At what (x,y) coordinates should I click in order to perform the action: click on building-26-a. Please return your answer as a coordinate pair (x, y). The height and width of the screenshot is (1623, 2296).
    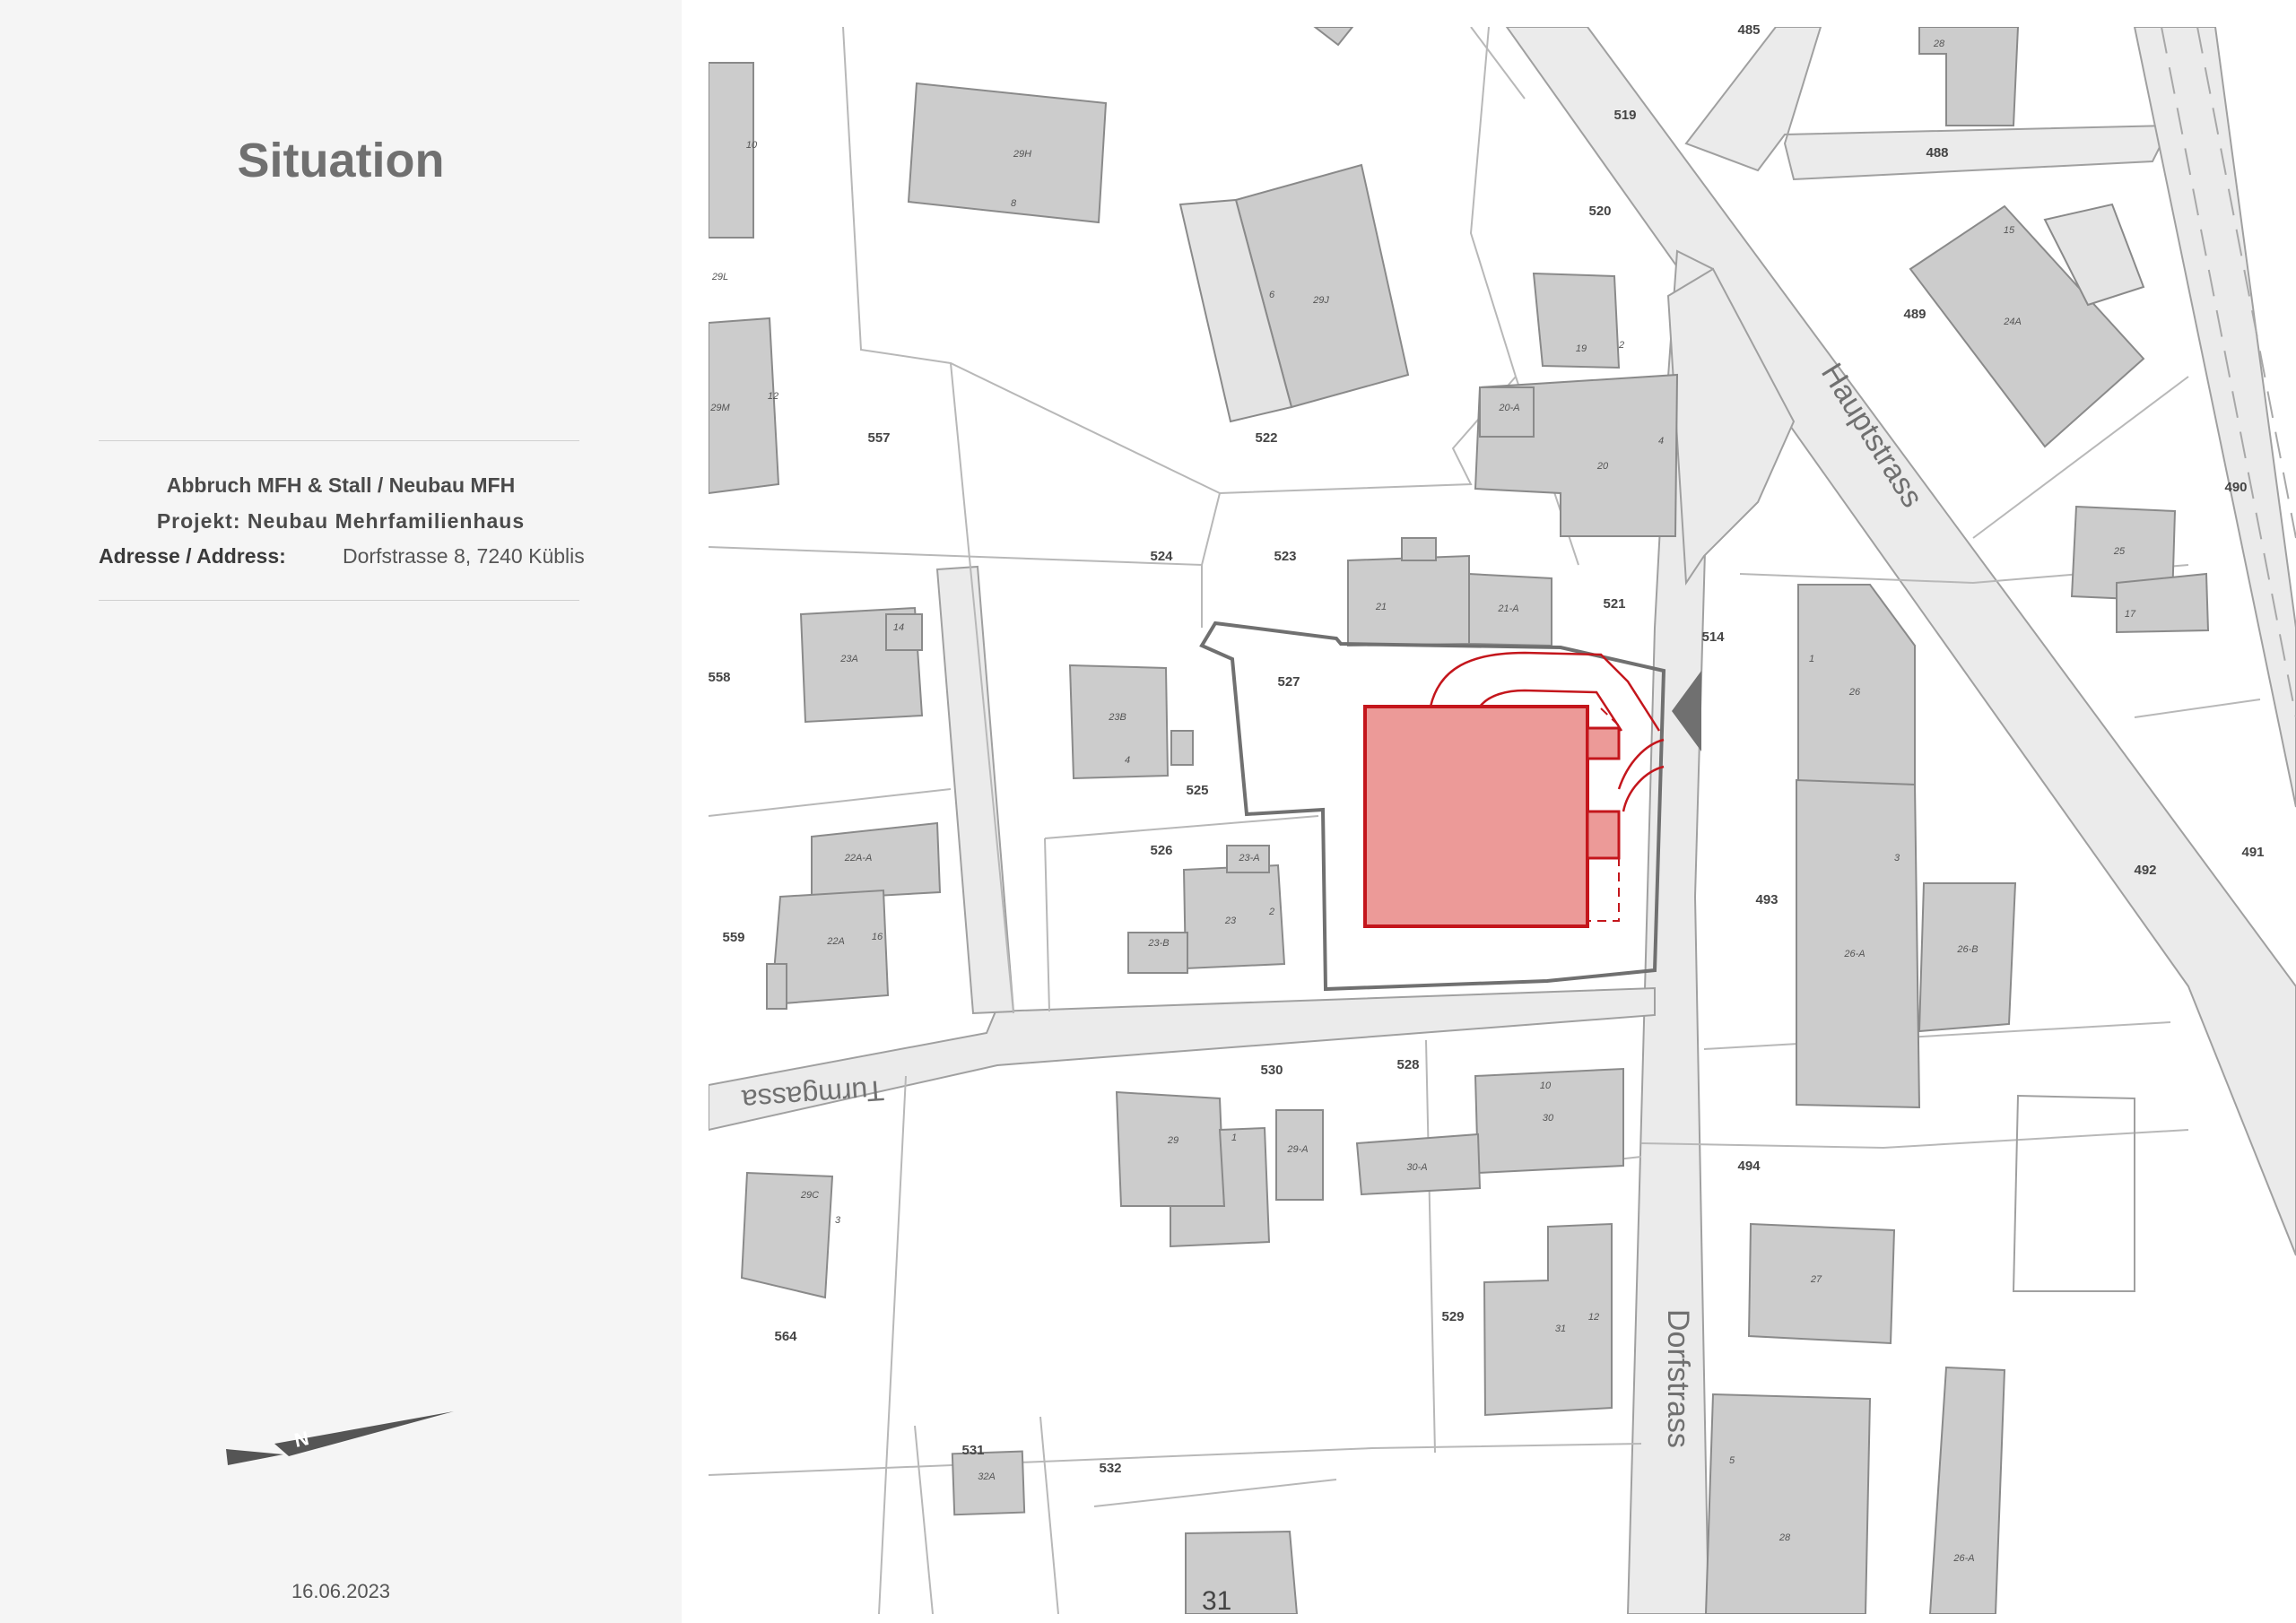
    Looking at the image, I should click on (1858, 944).